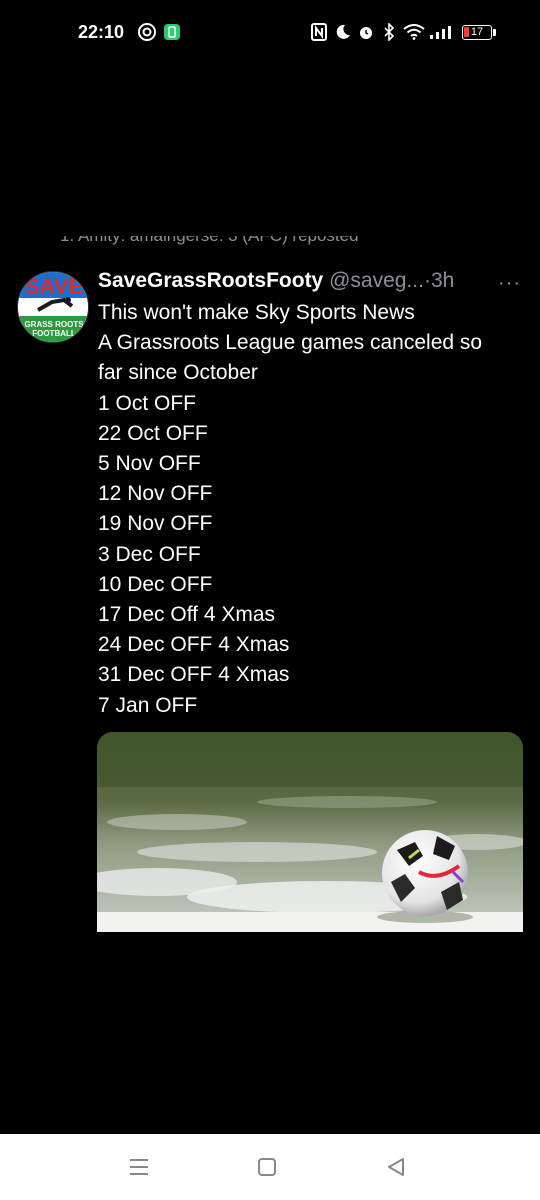 The image size is (540, 1200). What do you see at coordinates (149, 464) in the screenshot?
I see `tweet-line: 5 Nov OFF` at bounding box center [149, 464].